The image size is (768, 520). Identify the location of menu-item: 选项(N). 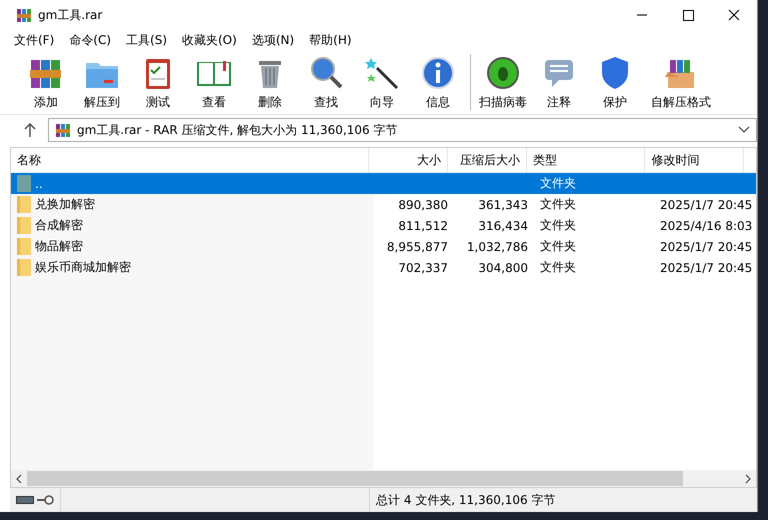
(273, 40).